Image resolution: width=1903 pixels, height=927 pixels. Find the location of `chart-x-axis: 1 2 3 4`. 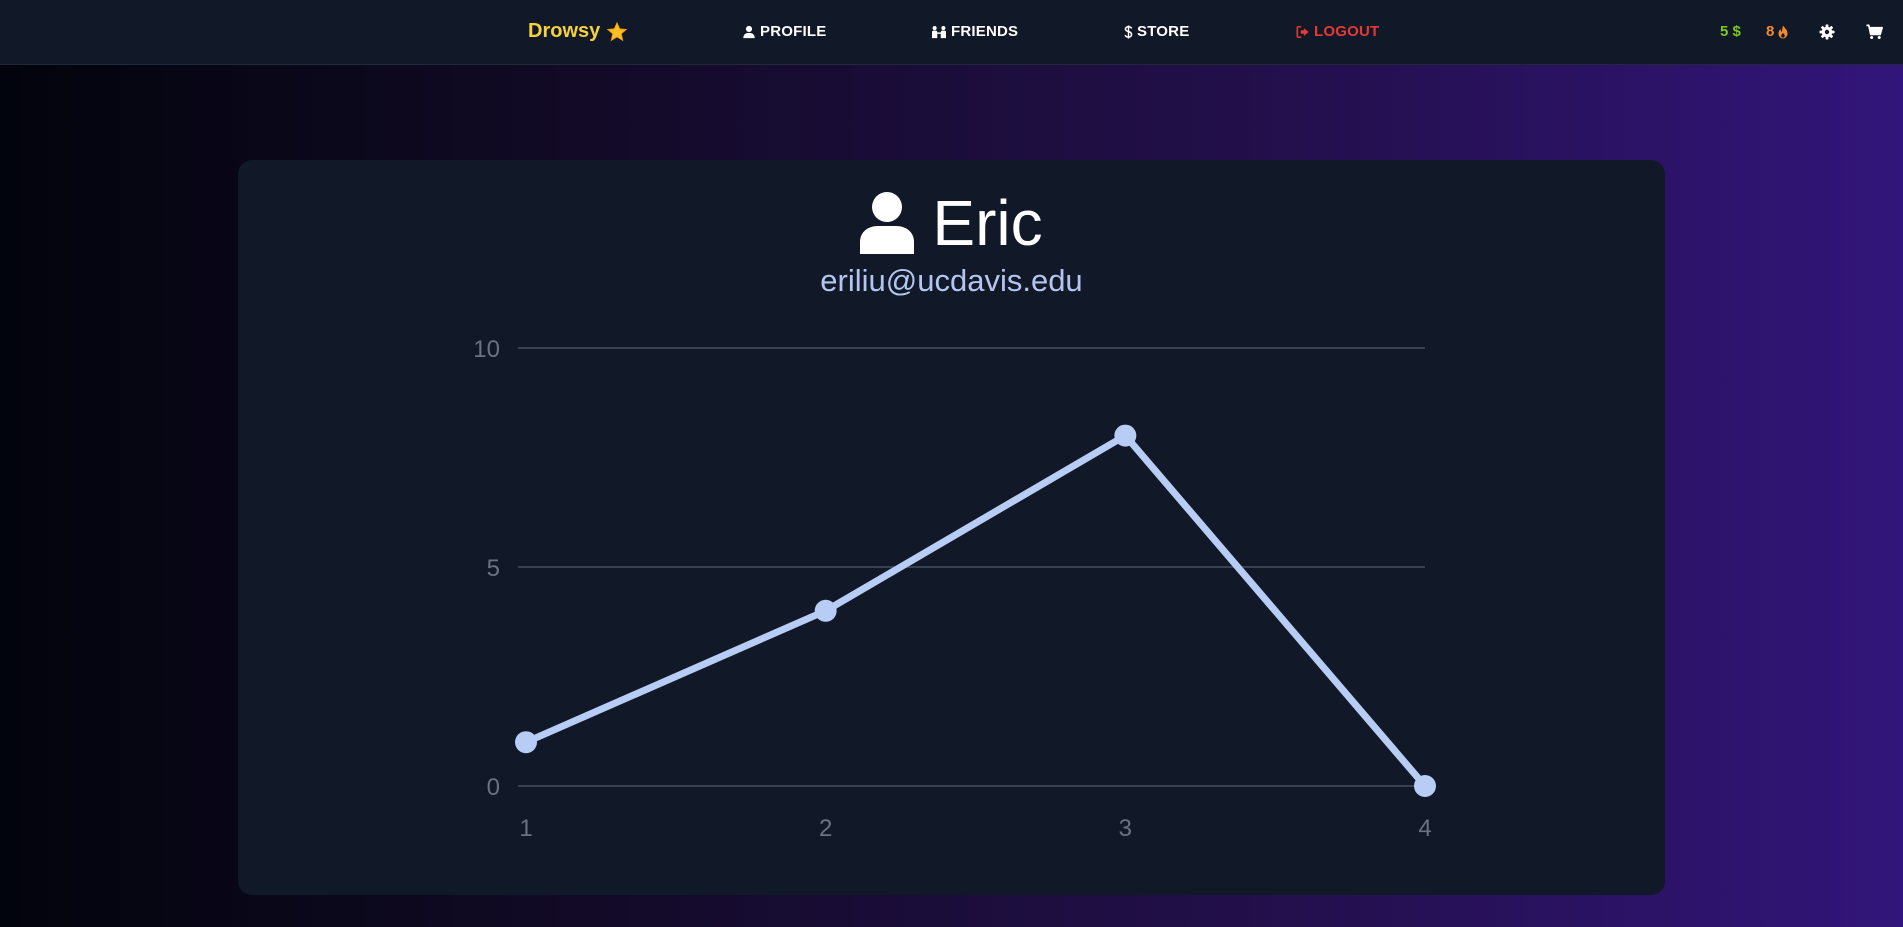

chart-x-axis: 1 2 3 4 is located at coordinates (975, 828).